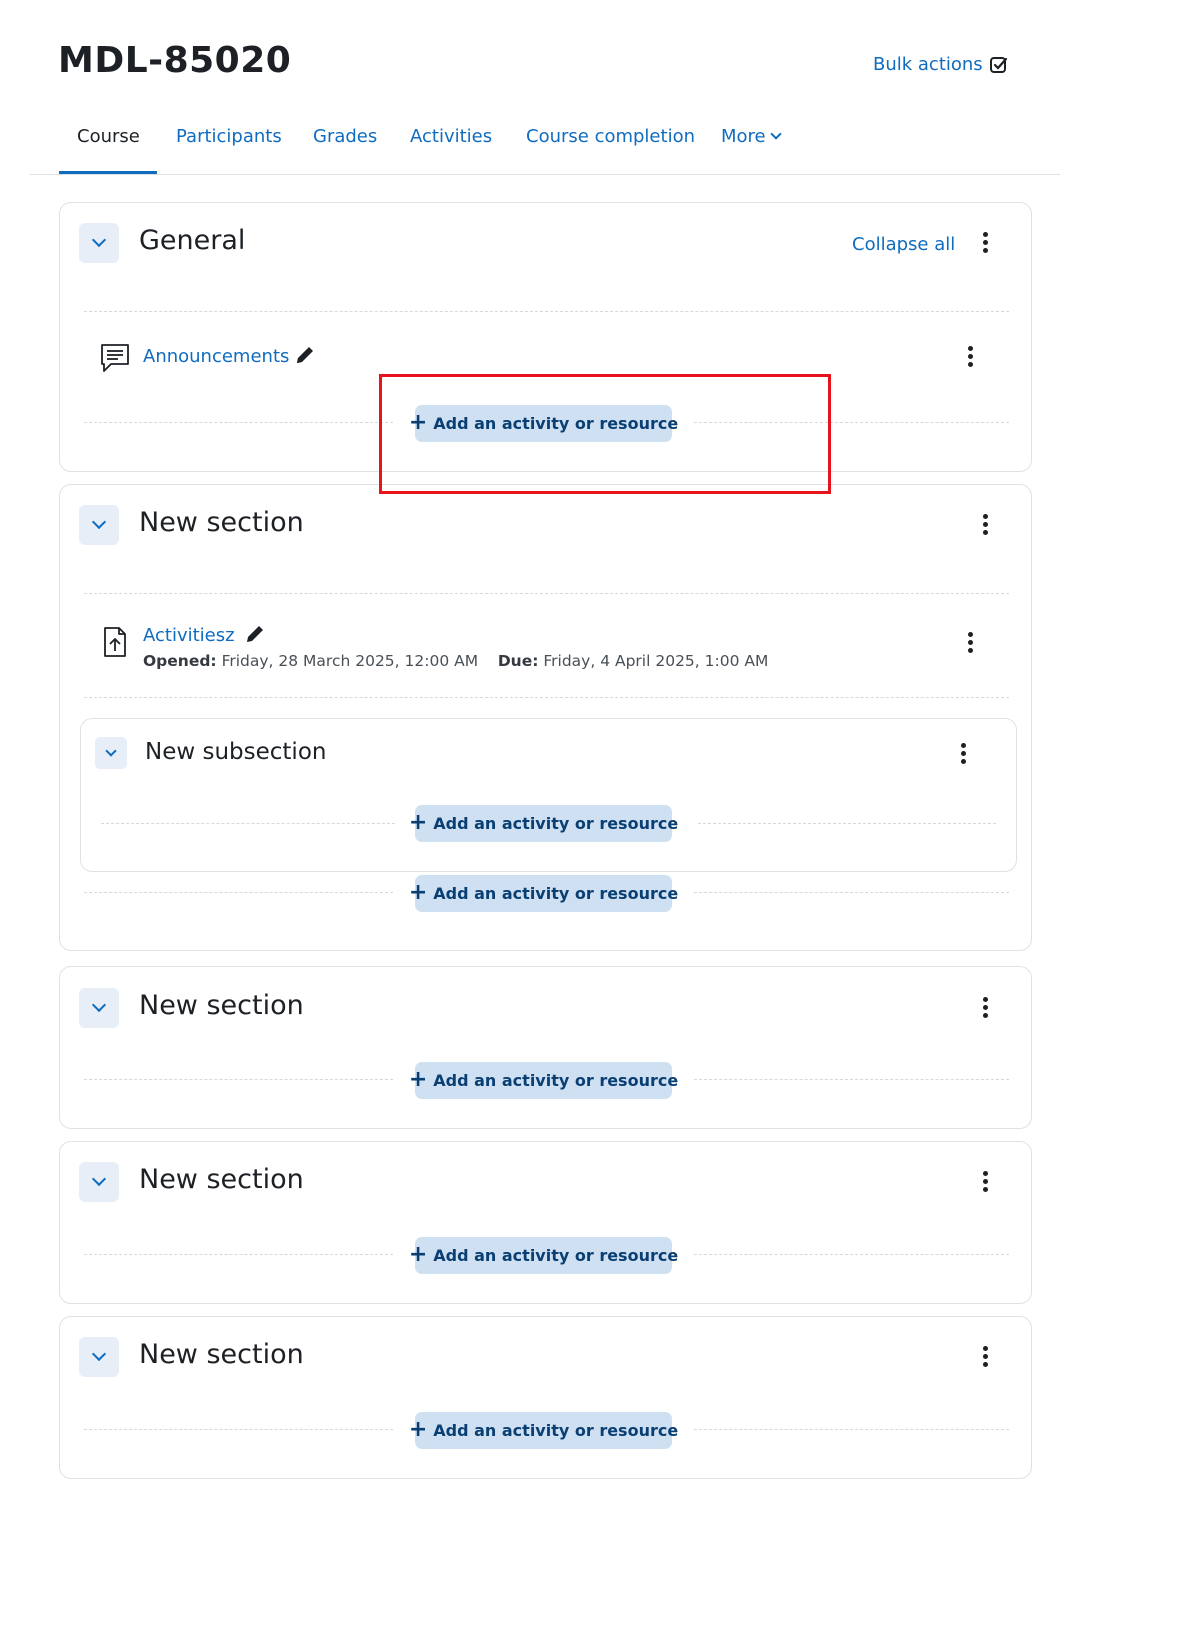 The height and width of the screenshot is (1633, 1197). What do you see at coordinates (108, 136) in the screenshot?
I see `tab-course: Course` at bounding box center [108, 136].